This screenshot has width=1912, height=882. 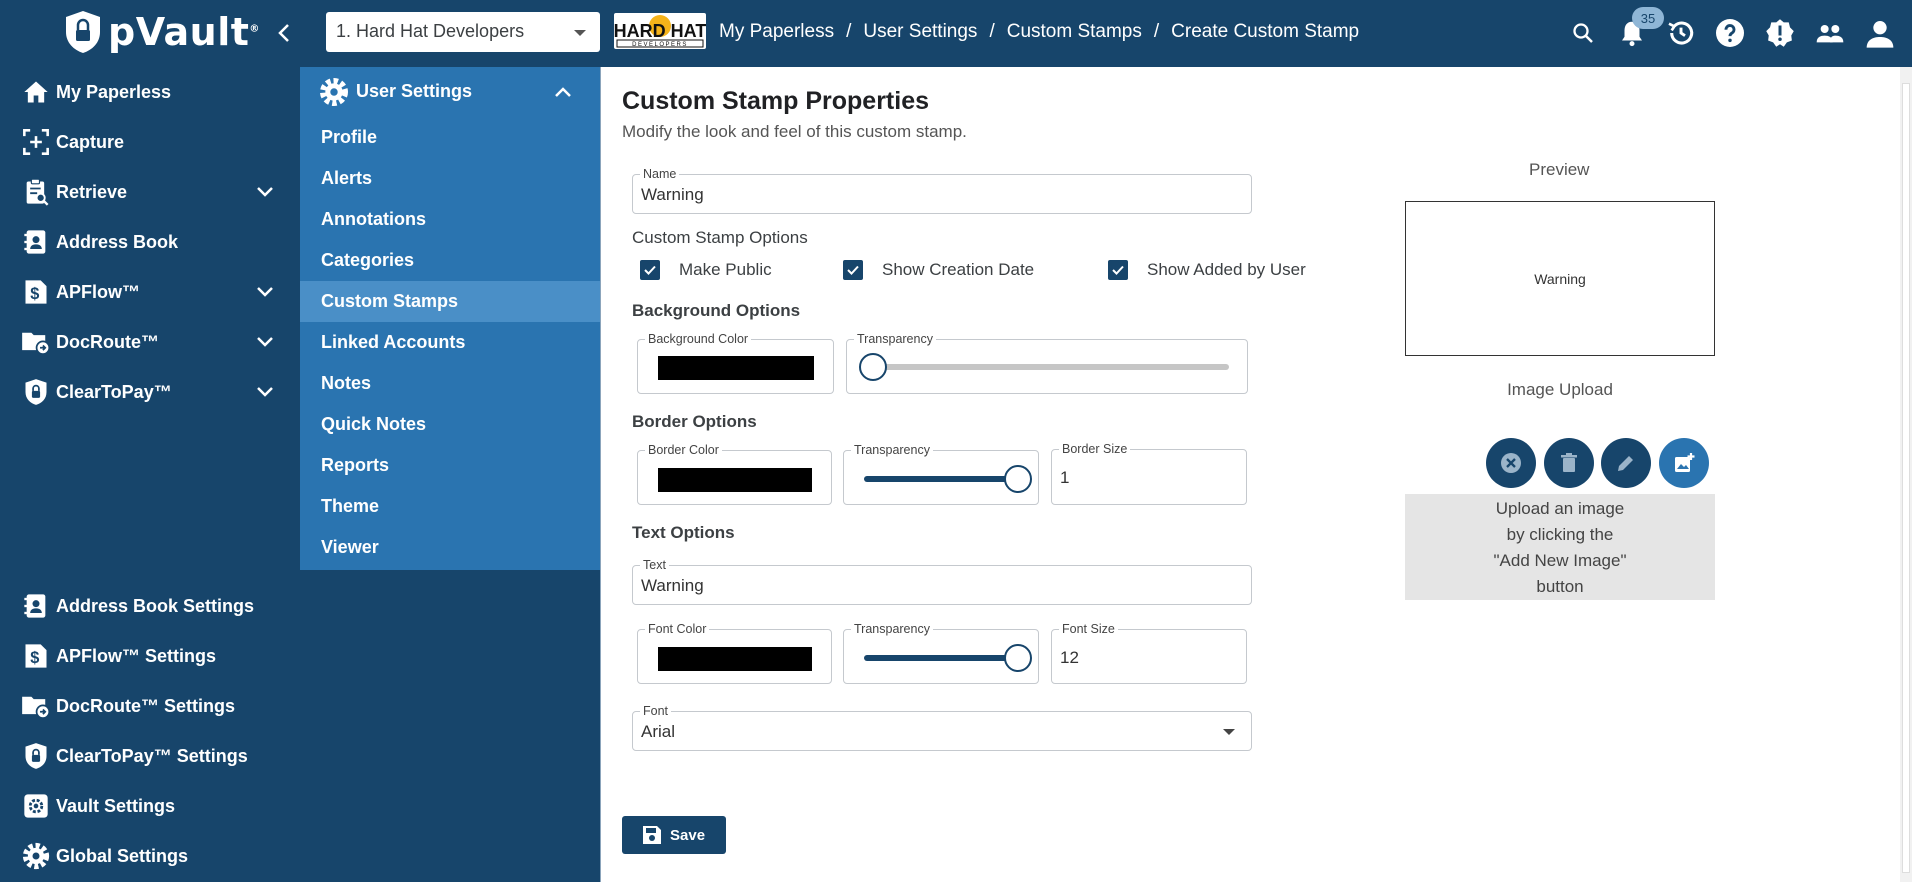 I want to click on settings-item-alerts: Alerts, so click(x=450, y=178).